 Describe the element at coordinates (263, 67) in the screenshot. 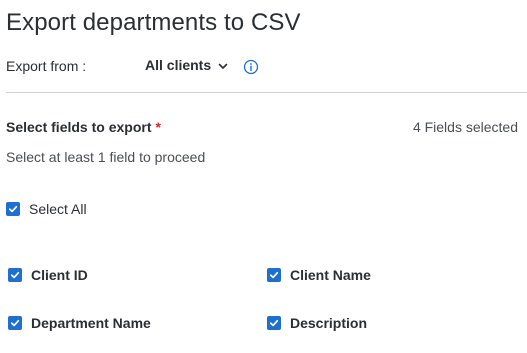

I see `export-from-row: Export from : All clients` at that location.